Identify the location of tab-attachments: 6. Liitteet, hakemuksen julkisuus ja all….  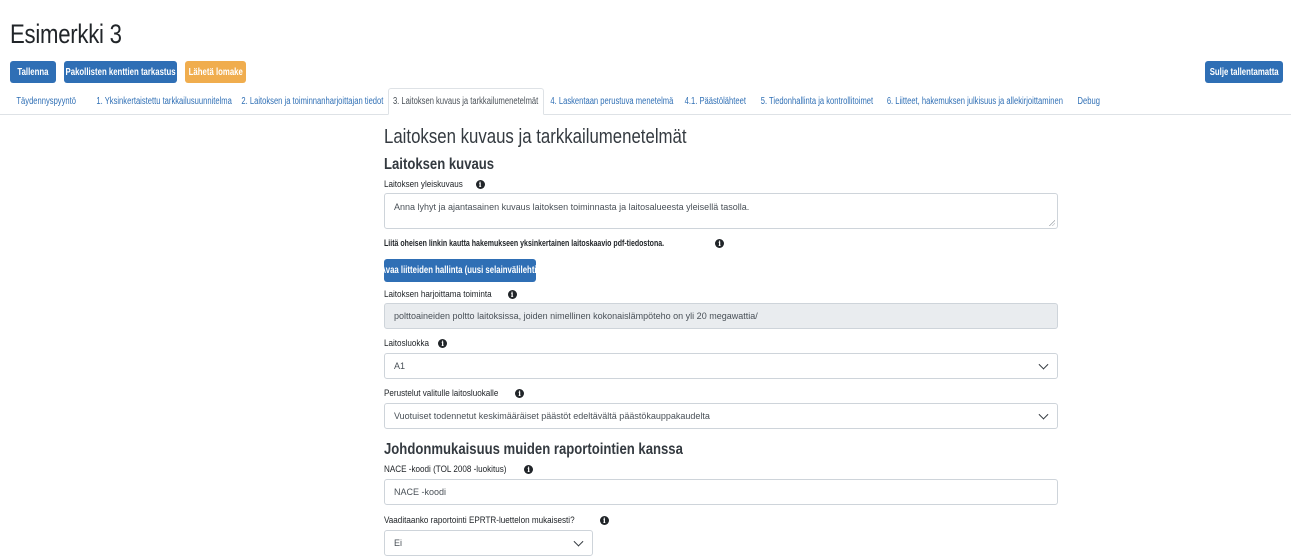
(975, 101).